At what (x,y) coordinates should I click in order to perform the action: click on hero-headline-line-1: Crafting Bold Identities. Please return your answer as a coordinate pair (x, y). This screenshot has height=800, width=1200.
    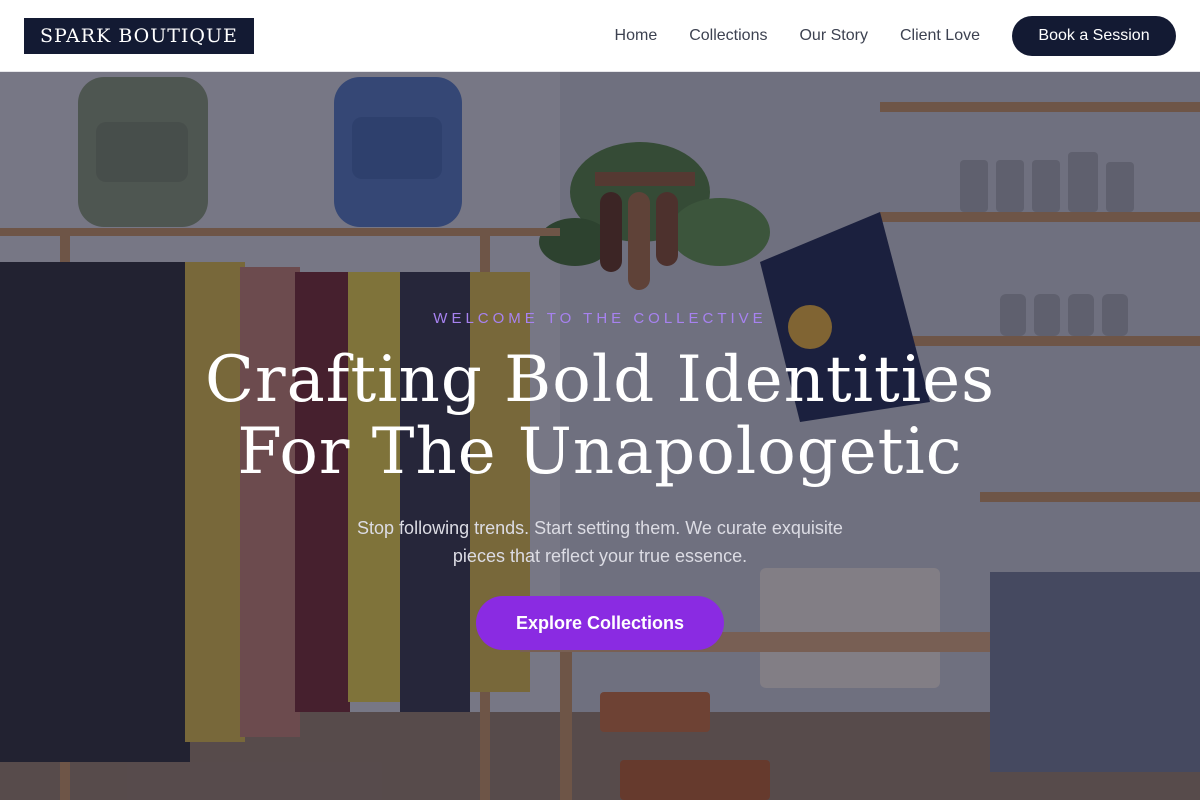
    Looking at the image, I should click on (600, 380).